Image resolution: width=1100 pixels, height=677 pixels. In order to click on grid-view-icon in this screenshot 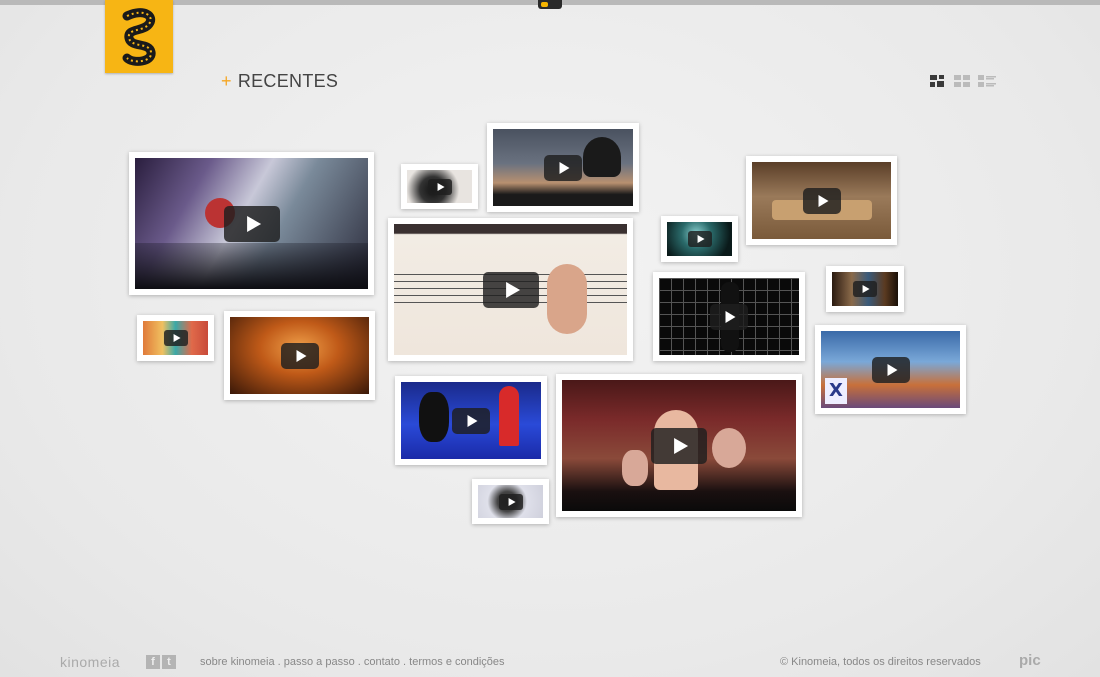, I will do `click(962, 79)`.